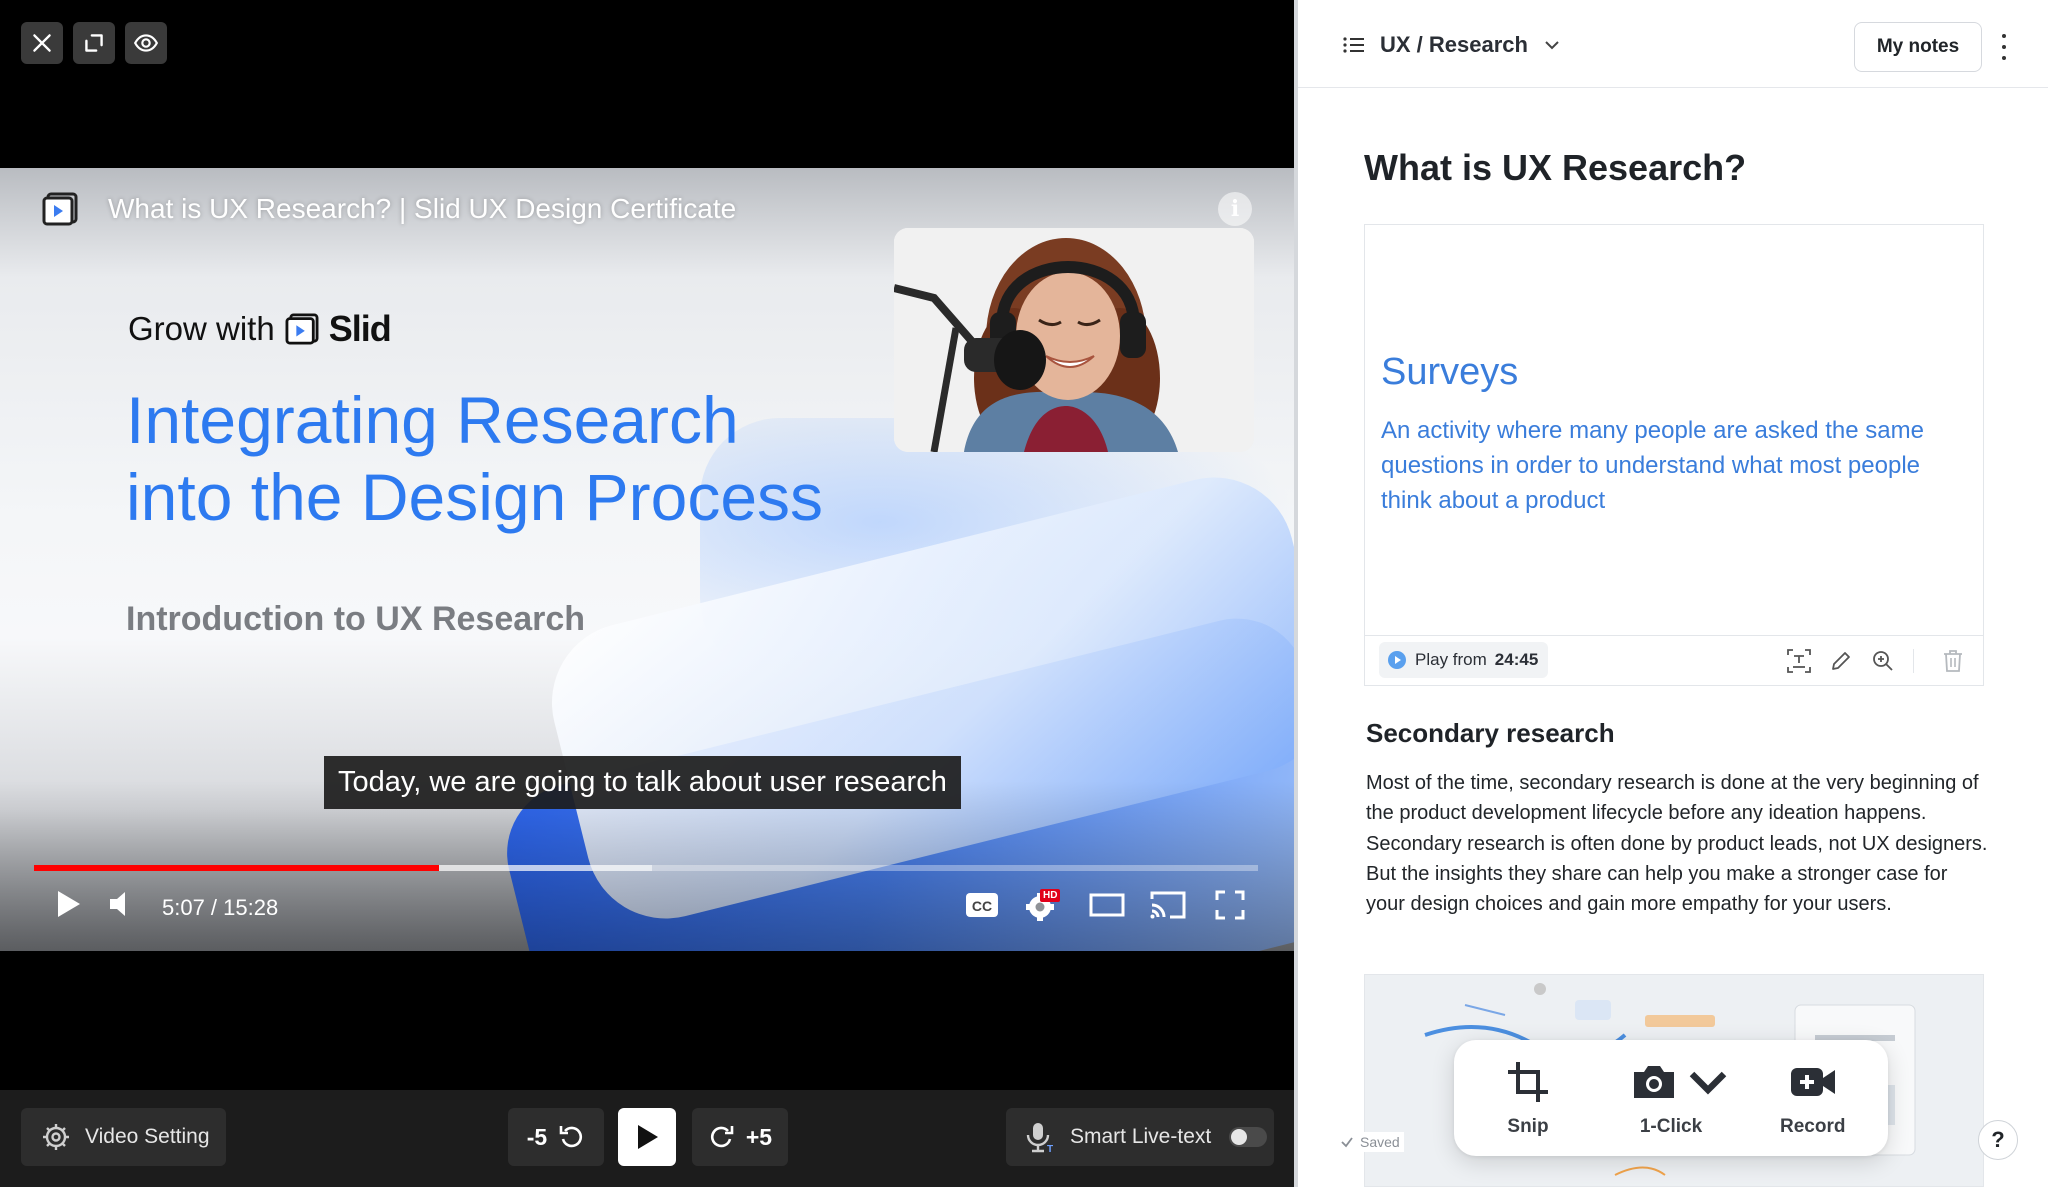 This screenshot has width=2048, height=1187. What do you see at coordinates (356, 619) in the screenshot?
I see `slide-subheading: Introduction to UX Research` at bounding box center [356, 619].